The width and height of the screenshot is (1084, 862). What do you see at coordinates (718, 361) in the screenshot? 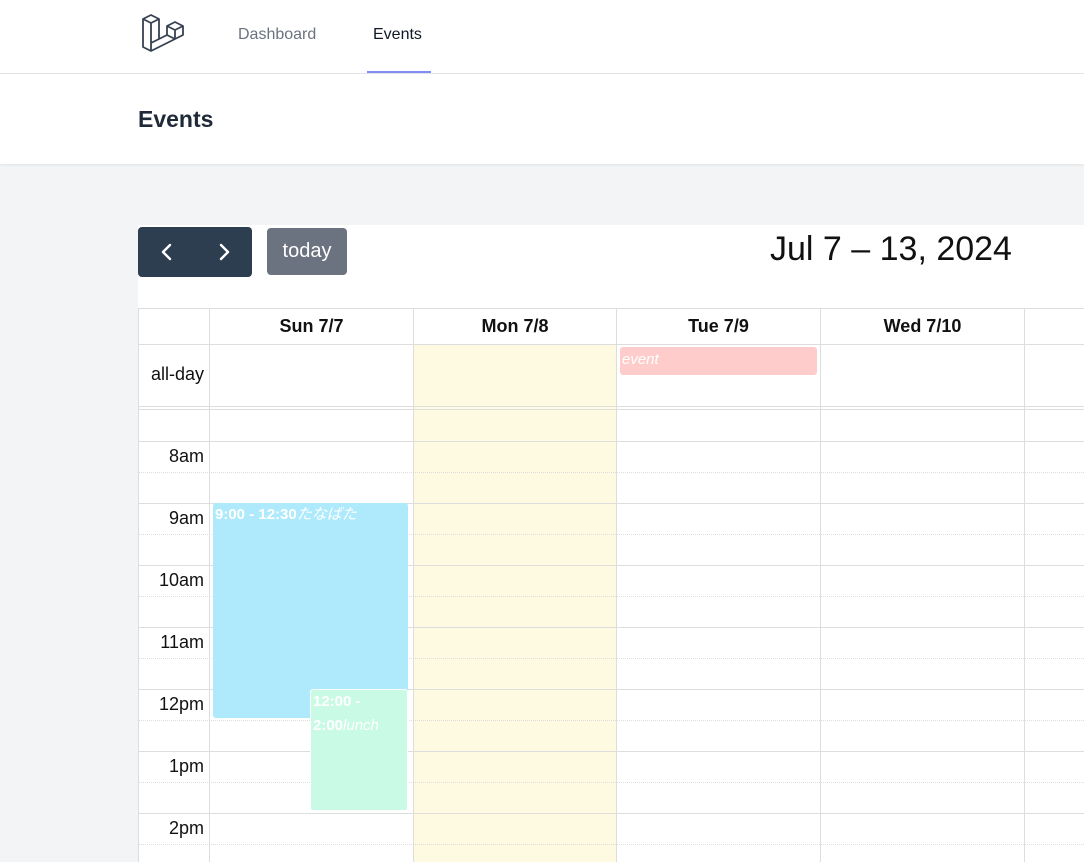
I see `allday-event: event` at bounding box center [718, 361].